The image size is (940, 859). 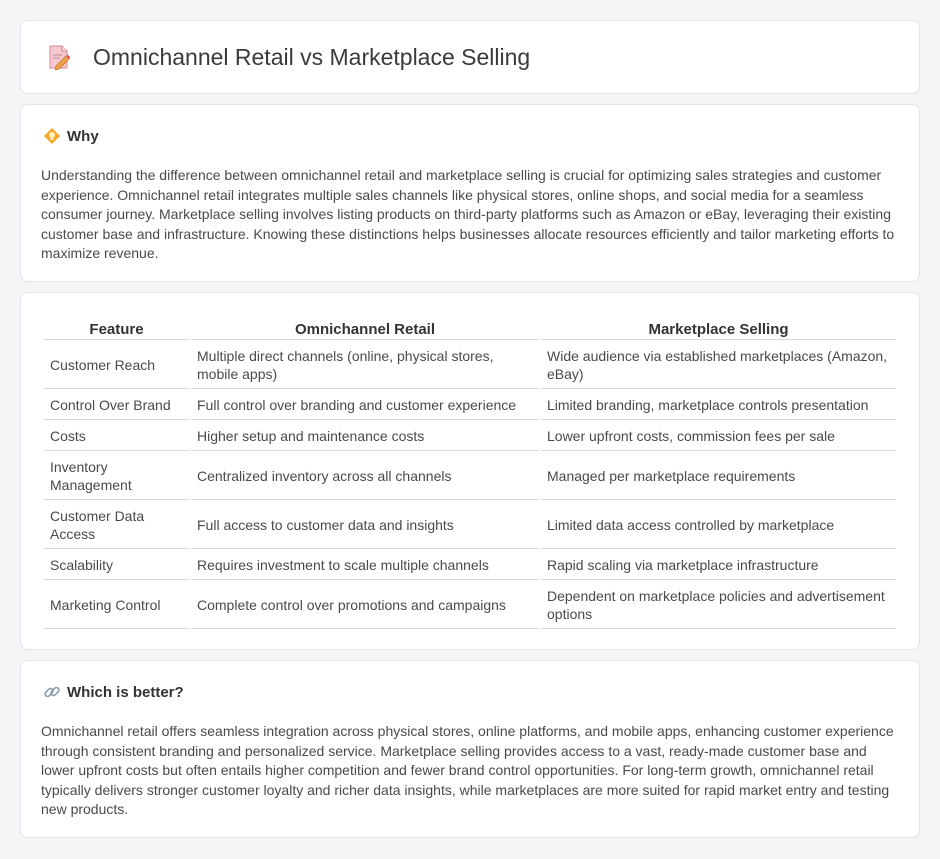 I want to click on omnichannel-cell: Higher setup and maintenance costs, so click(x=365, y=436).